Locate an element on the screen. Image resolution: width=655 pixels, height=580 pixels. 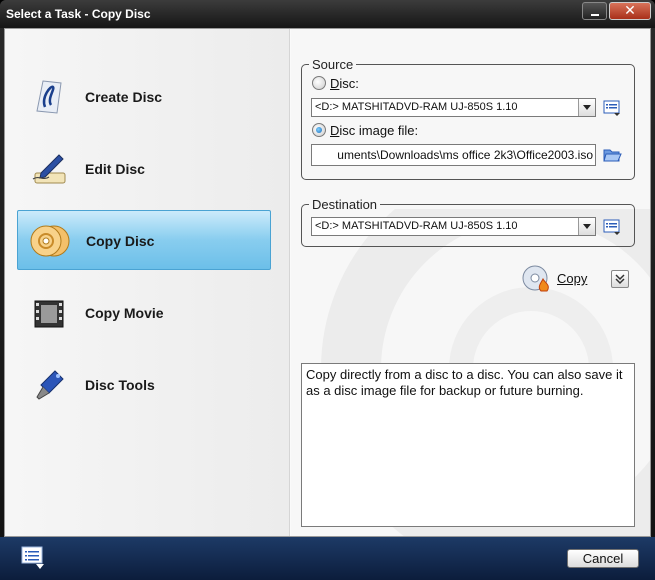
menu-list-icon is located at coordinates (33, 558).